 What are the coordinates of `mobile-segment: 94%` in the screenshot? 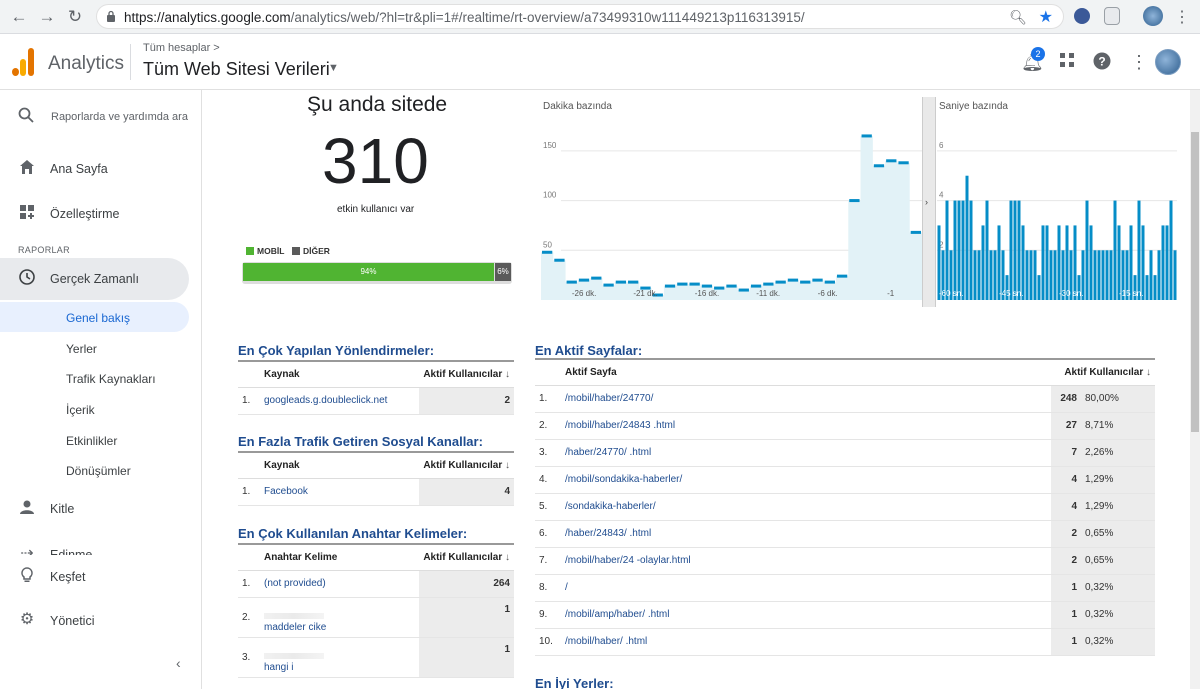 It's located at (368, 272).